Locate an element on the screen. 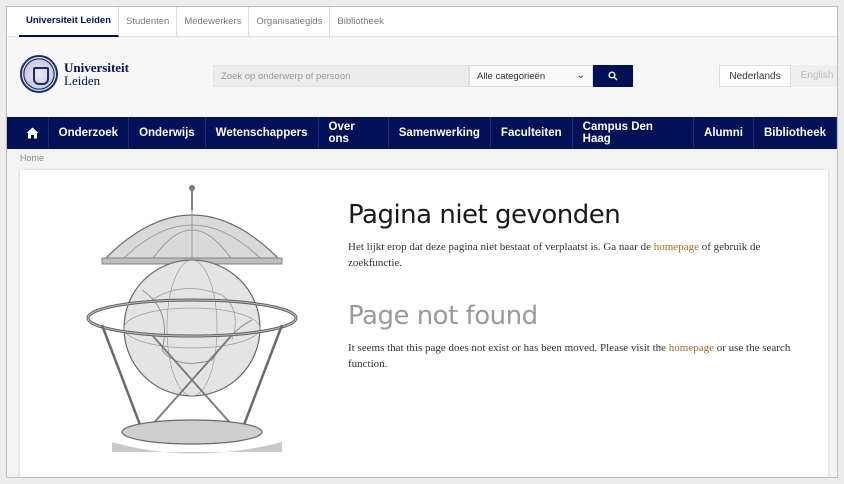  topbar-link-medewerkers: Medewerkers is located at coordinates (213, 22).